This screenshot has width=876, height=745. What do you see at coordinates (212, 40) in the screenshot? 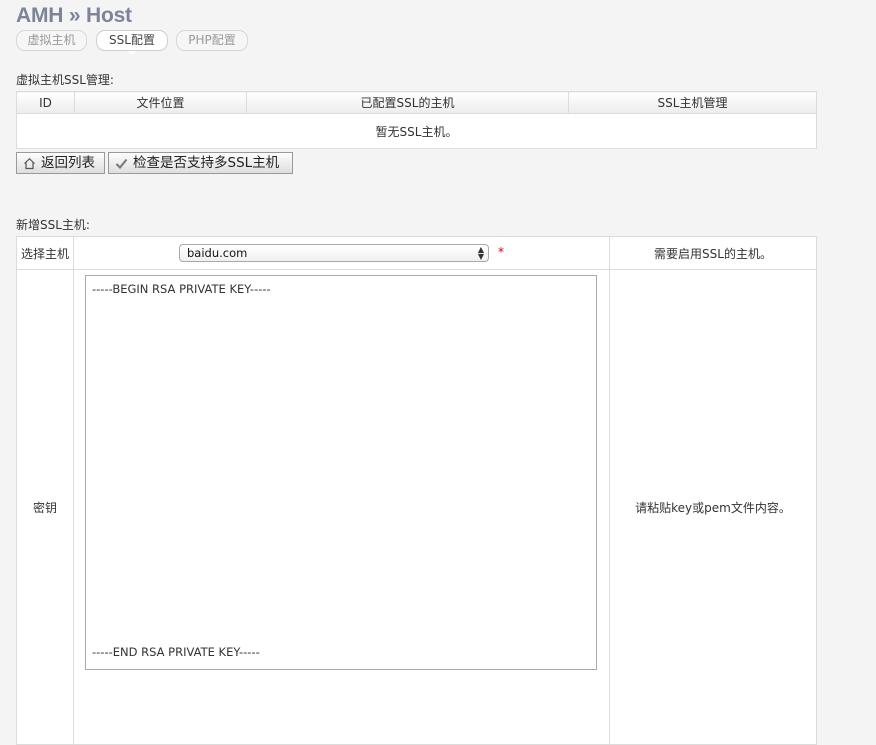
I see `tab-php-config: PHP配置` at bounding box center [212, 40].